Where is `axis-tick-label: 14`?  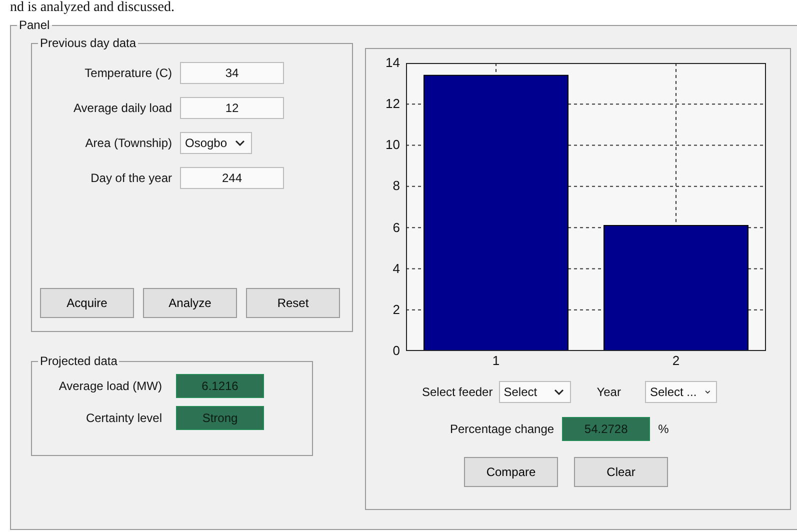
axis-tick-label: 14 is located at coordinates (393, 62).